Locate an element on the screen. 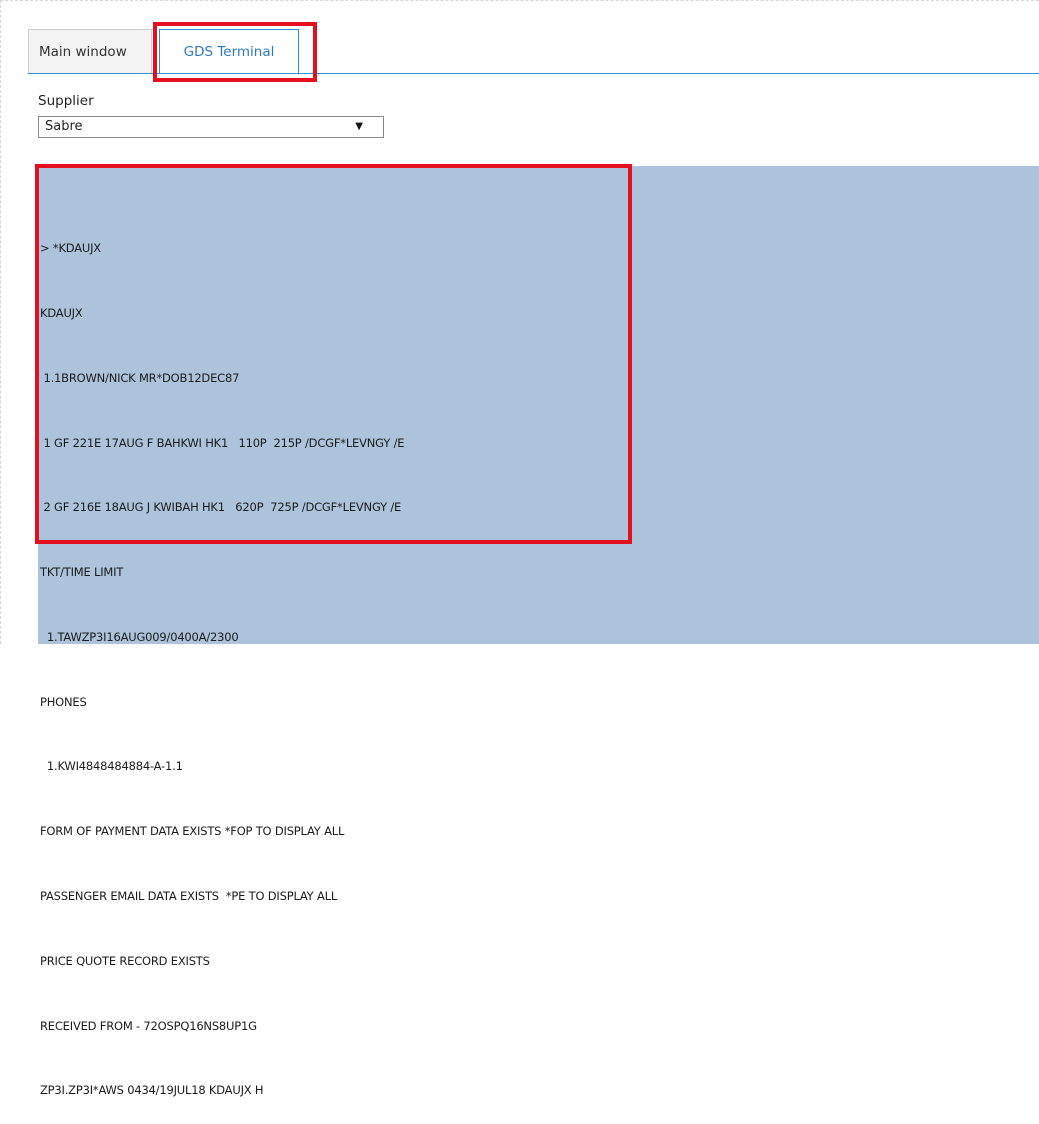 The width and height of the screenshot is (1039, 1124). supplier-label: Supplier is located at coordinates (66, 101).